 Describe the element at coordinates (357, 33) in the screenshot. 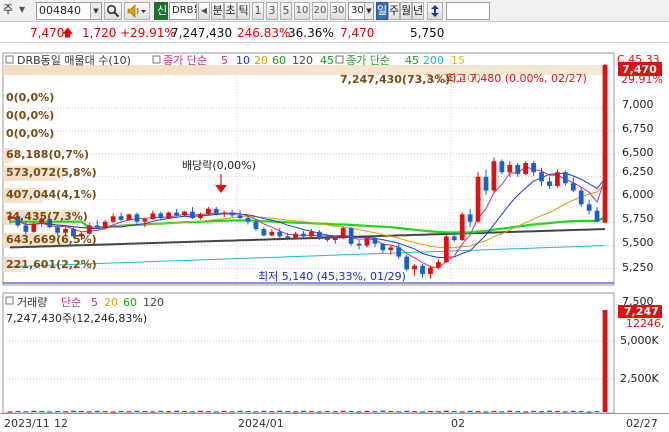

I see `quote-price-2: 7,470` at that location.